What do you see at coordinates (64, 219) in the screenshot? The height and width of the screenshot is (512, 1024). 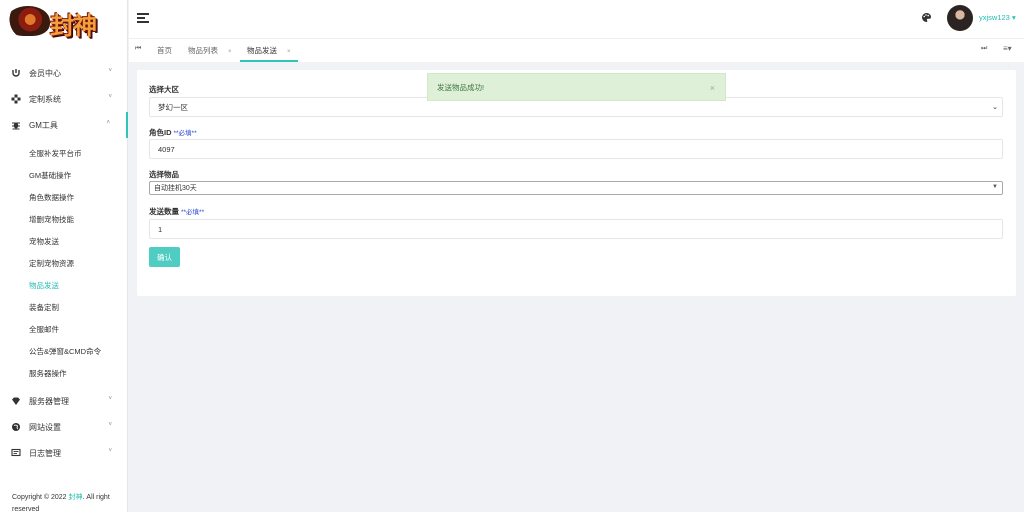 I see `submenu-item: 增删宠物技能` at bounding box center [64, 219].